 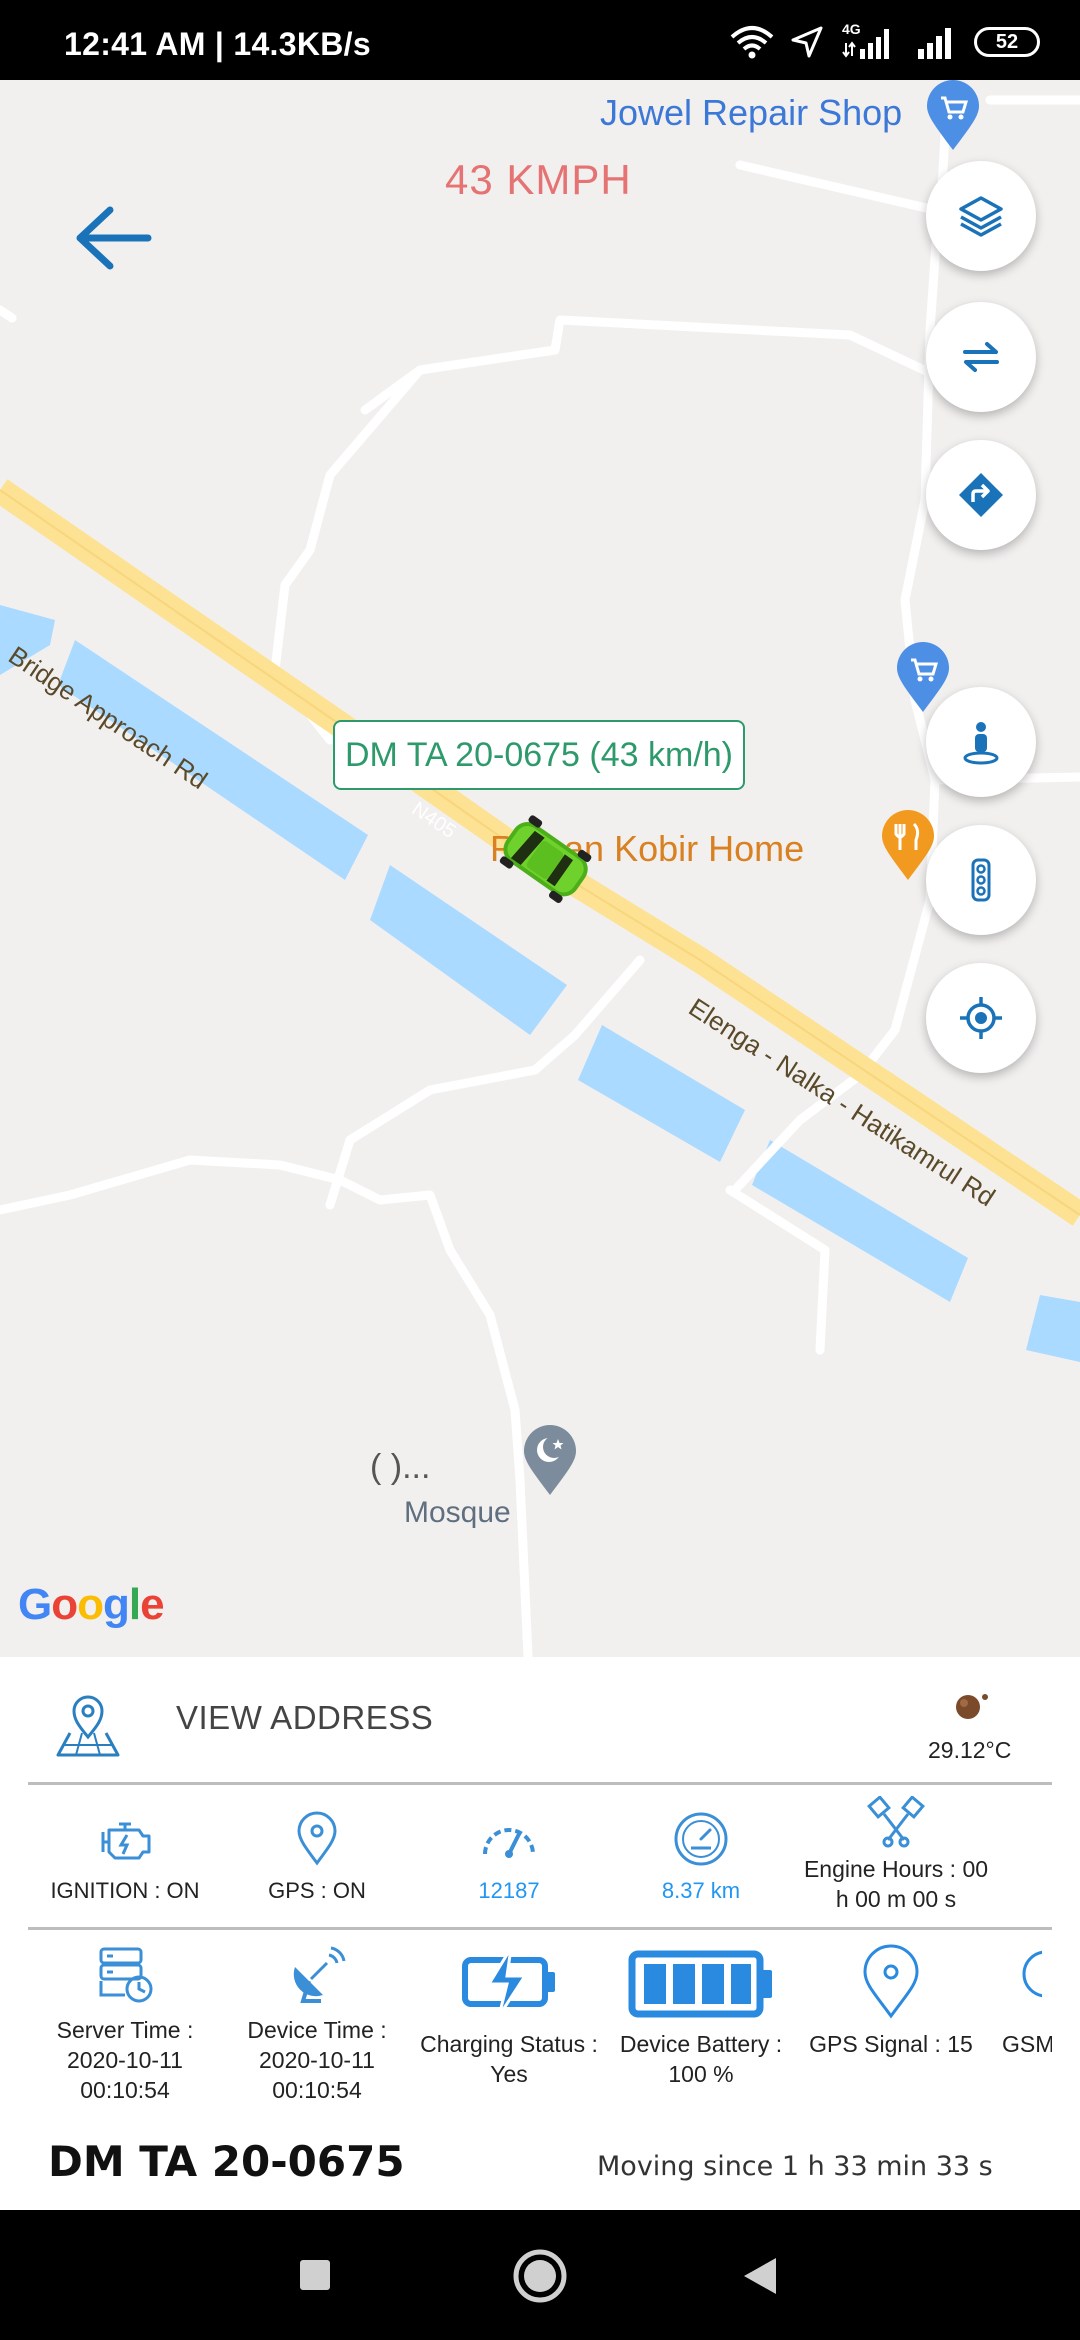 What do you see at coordinates (896, 1822) in the screenshot?
I see `pistons-icon` at bounding box center [896, 1822].